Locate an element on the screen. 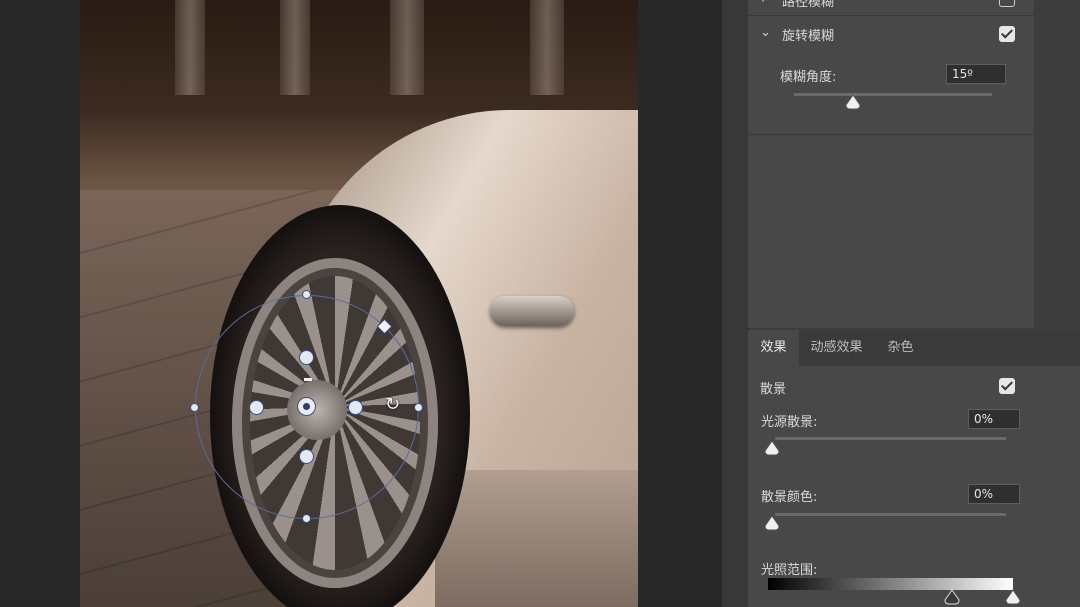 The width and height of the screenshot is (1080, 607). field-blur-checkbox is located at coordinates (1007, 3).